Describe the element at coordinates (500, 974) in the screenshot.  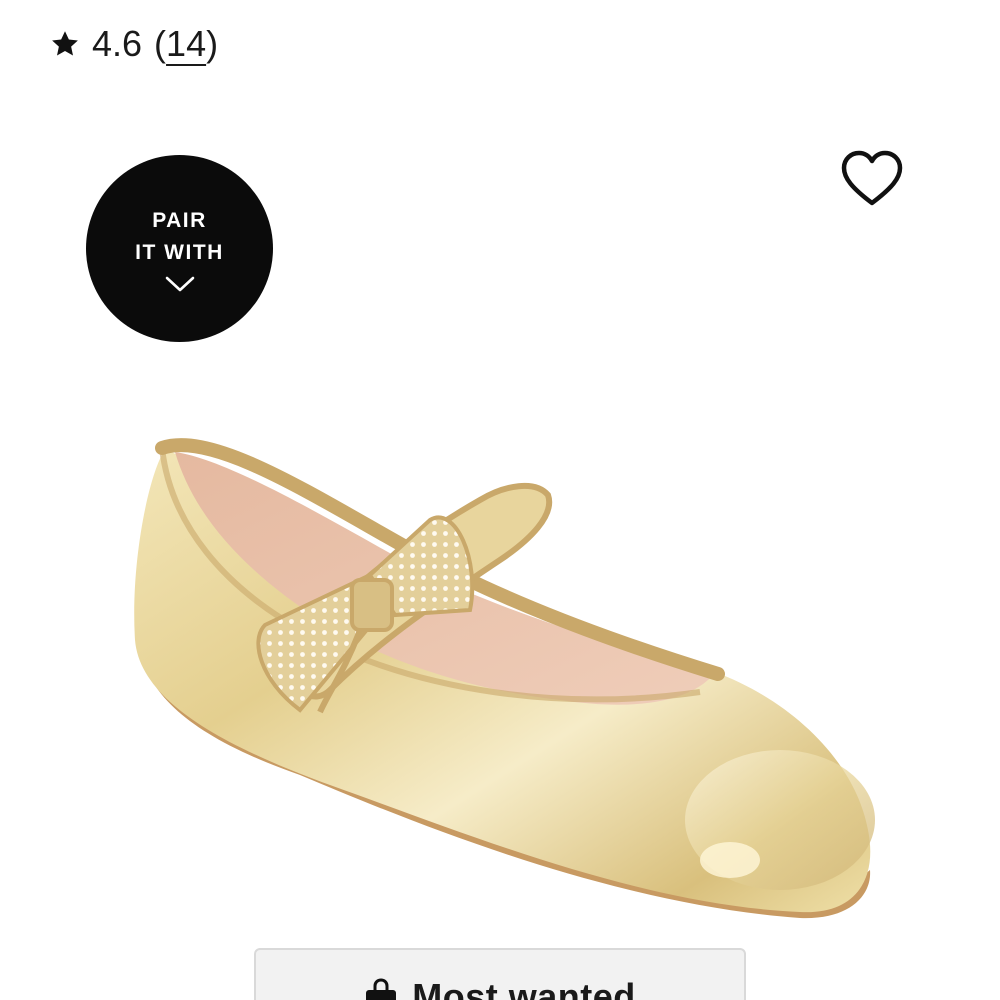
I see `most-wanted-badge: Most wanted` at that location.